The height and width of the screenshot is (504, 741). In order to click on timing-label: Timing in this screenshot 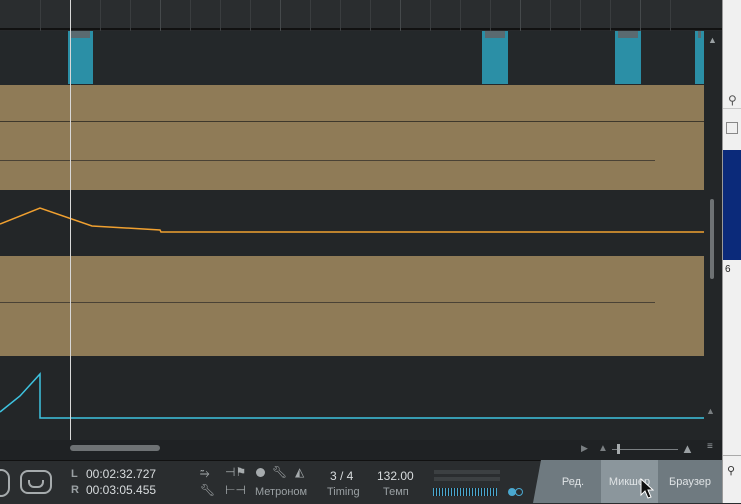, I will do `click(343, 492)`.